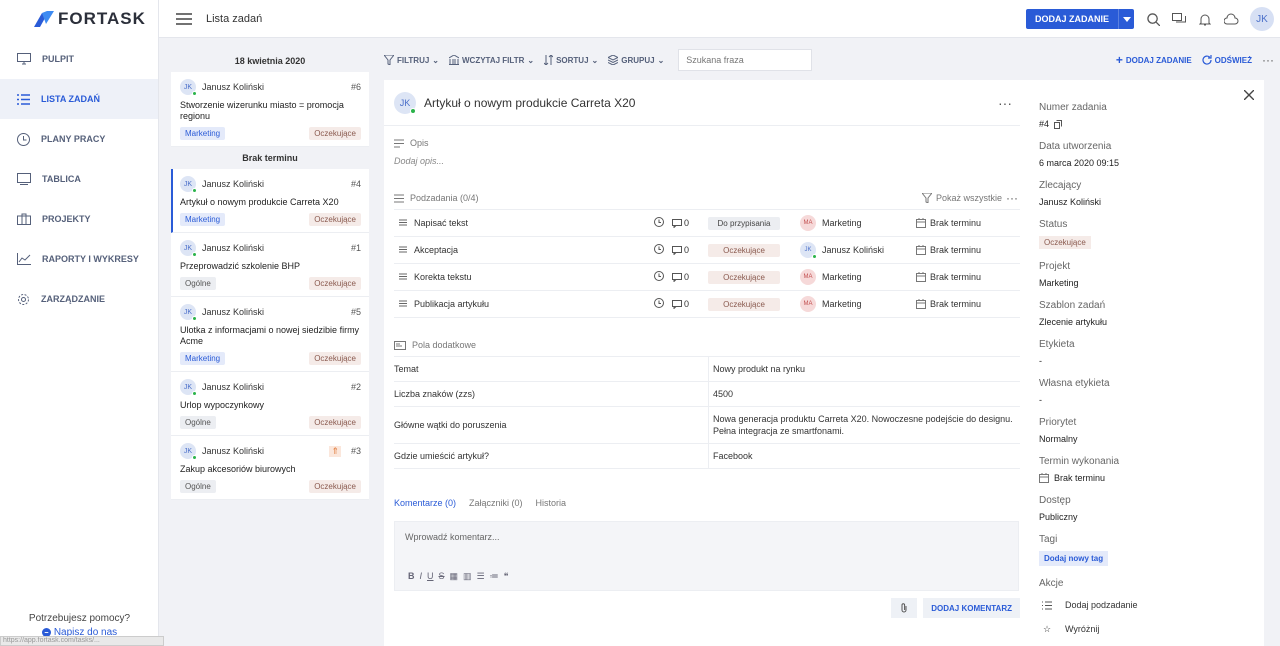 This screenshot has width=1280, height=646. I want to click on copy-icon, so click(1058, 124).